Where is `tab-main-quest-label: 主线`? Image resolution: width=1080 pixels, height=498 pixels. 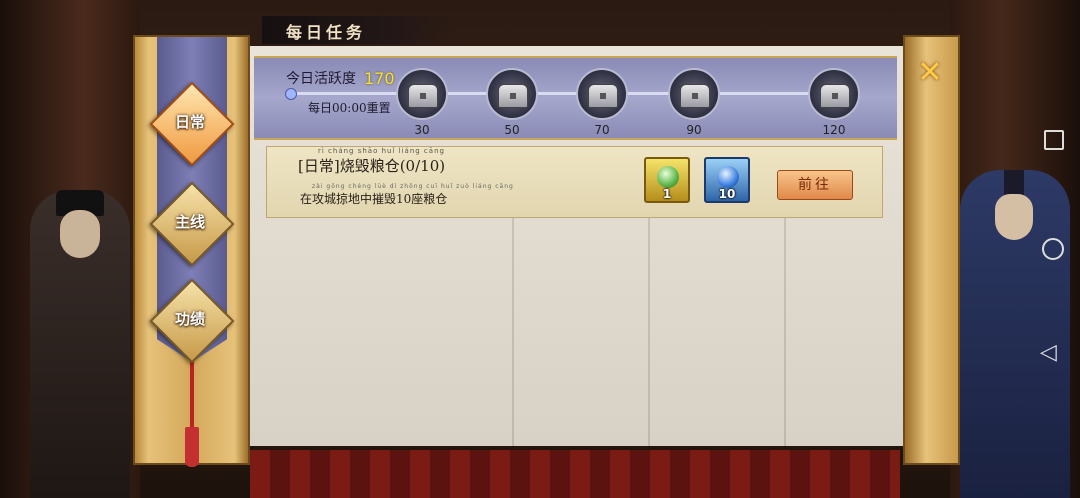 tab-main-quest-label: 主线 is located at coordinates (189, 222).